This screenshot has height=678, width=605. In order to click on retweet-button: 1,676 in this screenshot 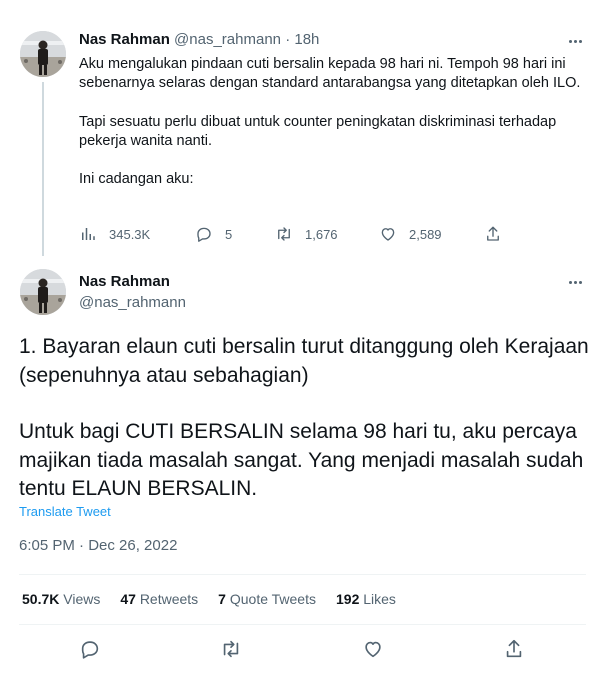, I will do `click(306, 234)`.